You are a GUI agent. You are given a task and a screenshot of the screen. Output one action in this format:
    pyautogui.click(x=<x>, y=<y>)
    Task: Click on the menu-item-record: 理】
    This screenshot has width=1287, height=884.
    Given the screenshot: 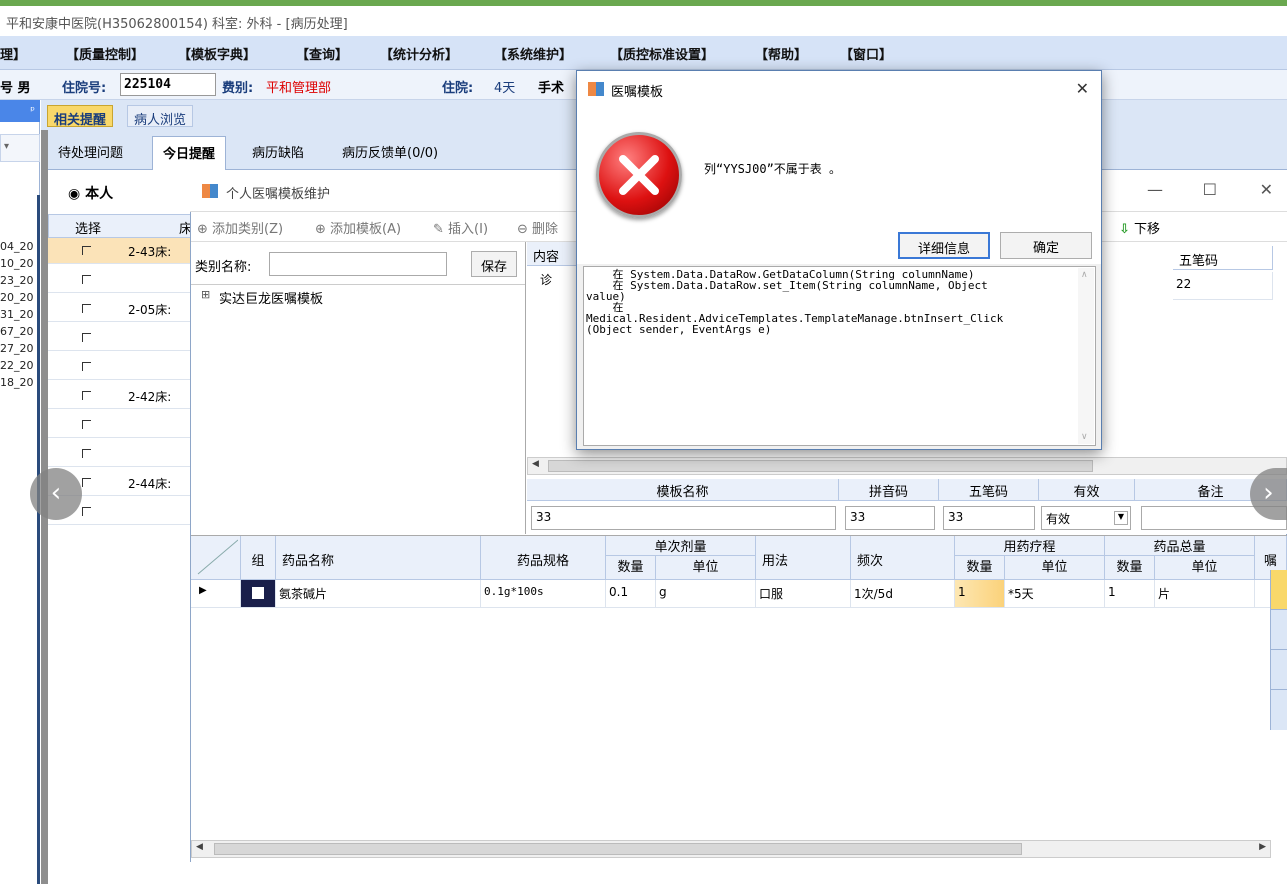 What is the action you would take?
    pyautogui.click(x=13, y=53)
    